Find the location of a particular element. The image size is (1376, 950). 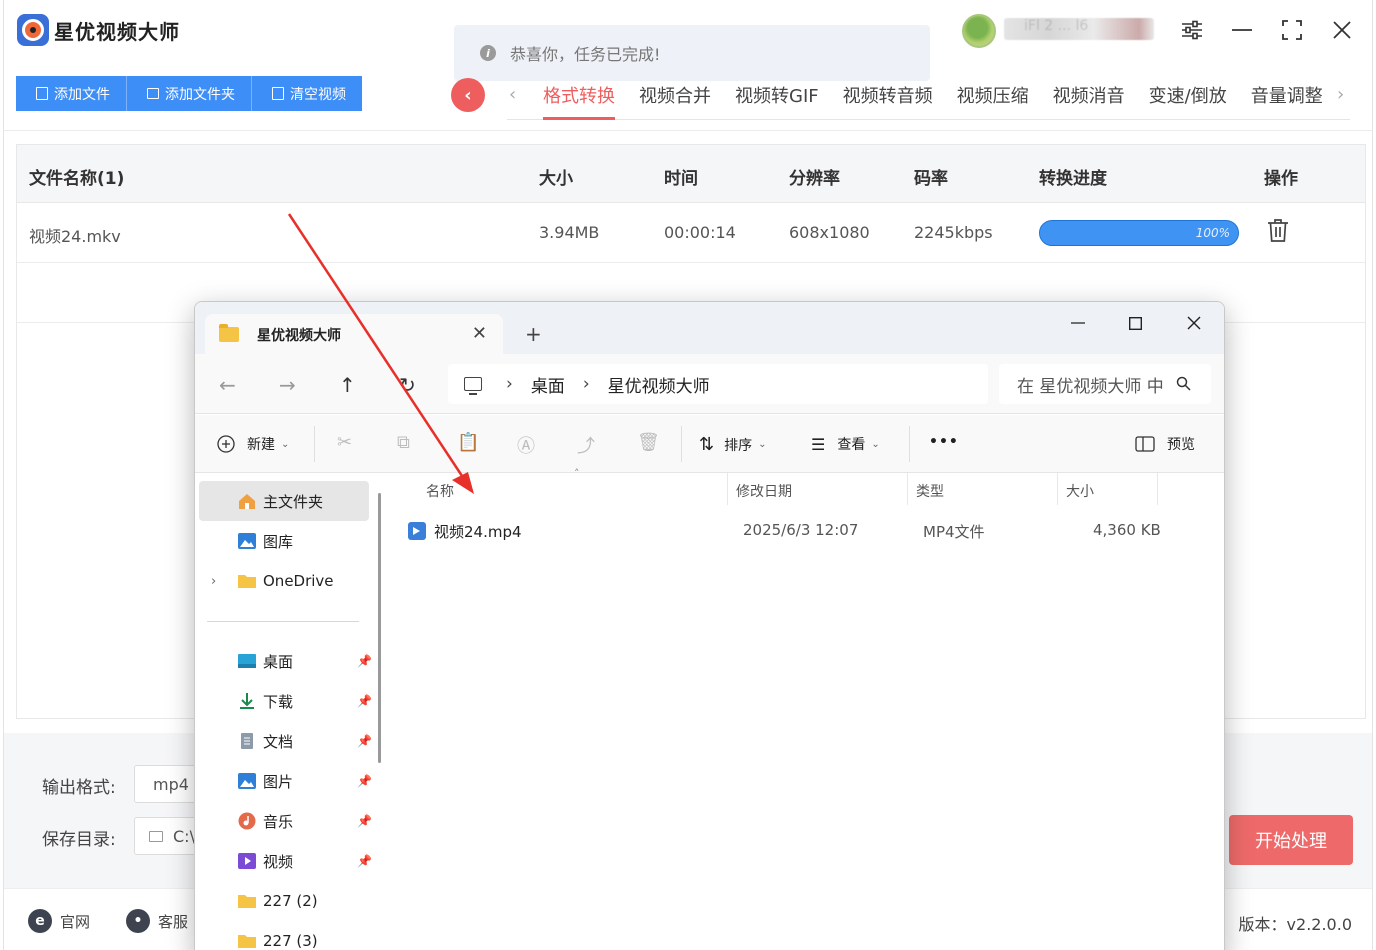

desktop-icon is located at coordinates (247, 661).